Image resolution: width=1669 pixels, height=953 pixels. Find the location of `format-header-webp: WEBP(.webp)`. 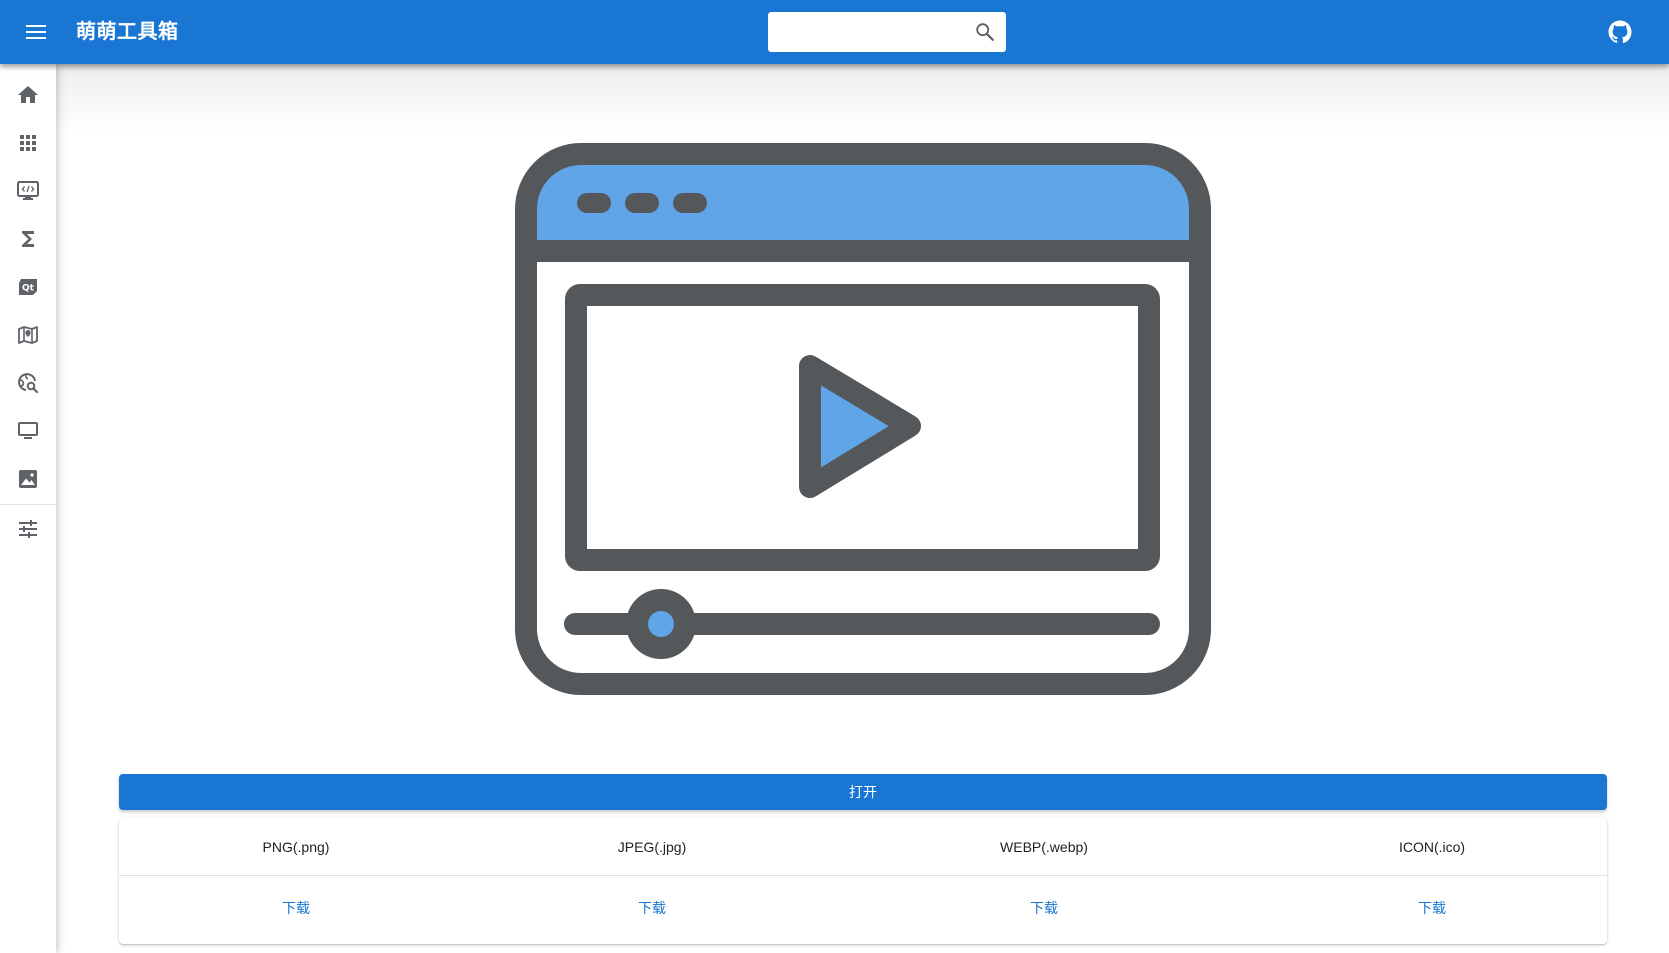

format-header-webp: WEBP(.webp) is located at coordinates (1044, 846).